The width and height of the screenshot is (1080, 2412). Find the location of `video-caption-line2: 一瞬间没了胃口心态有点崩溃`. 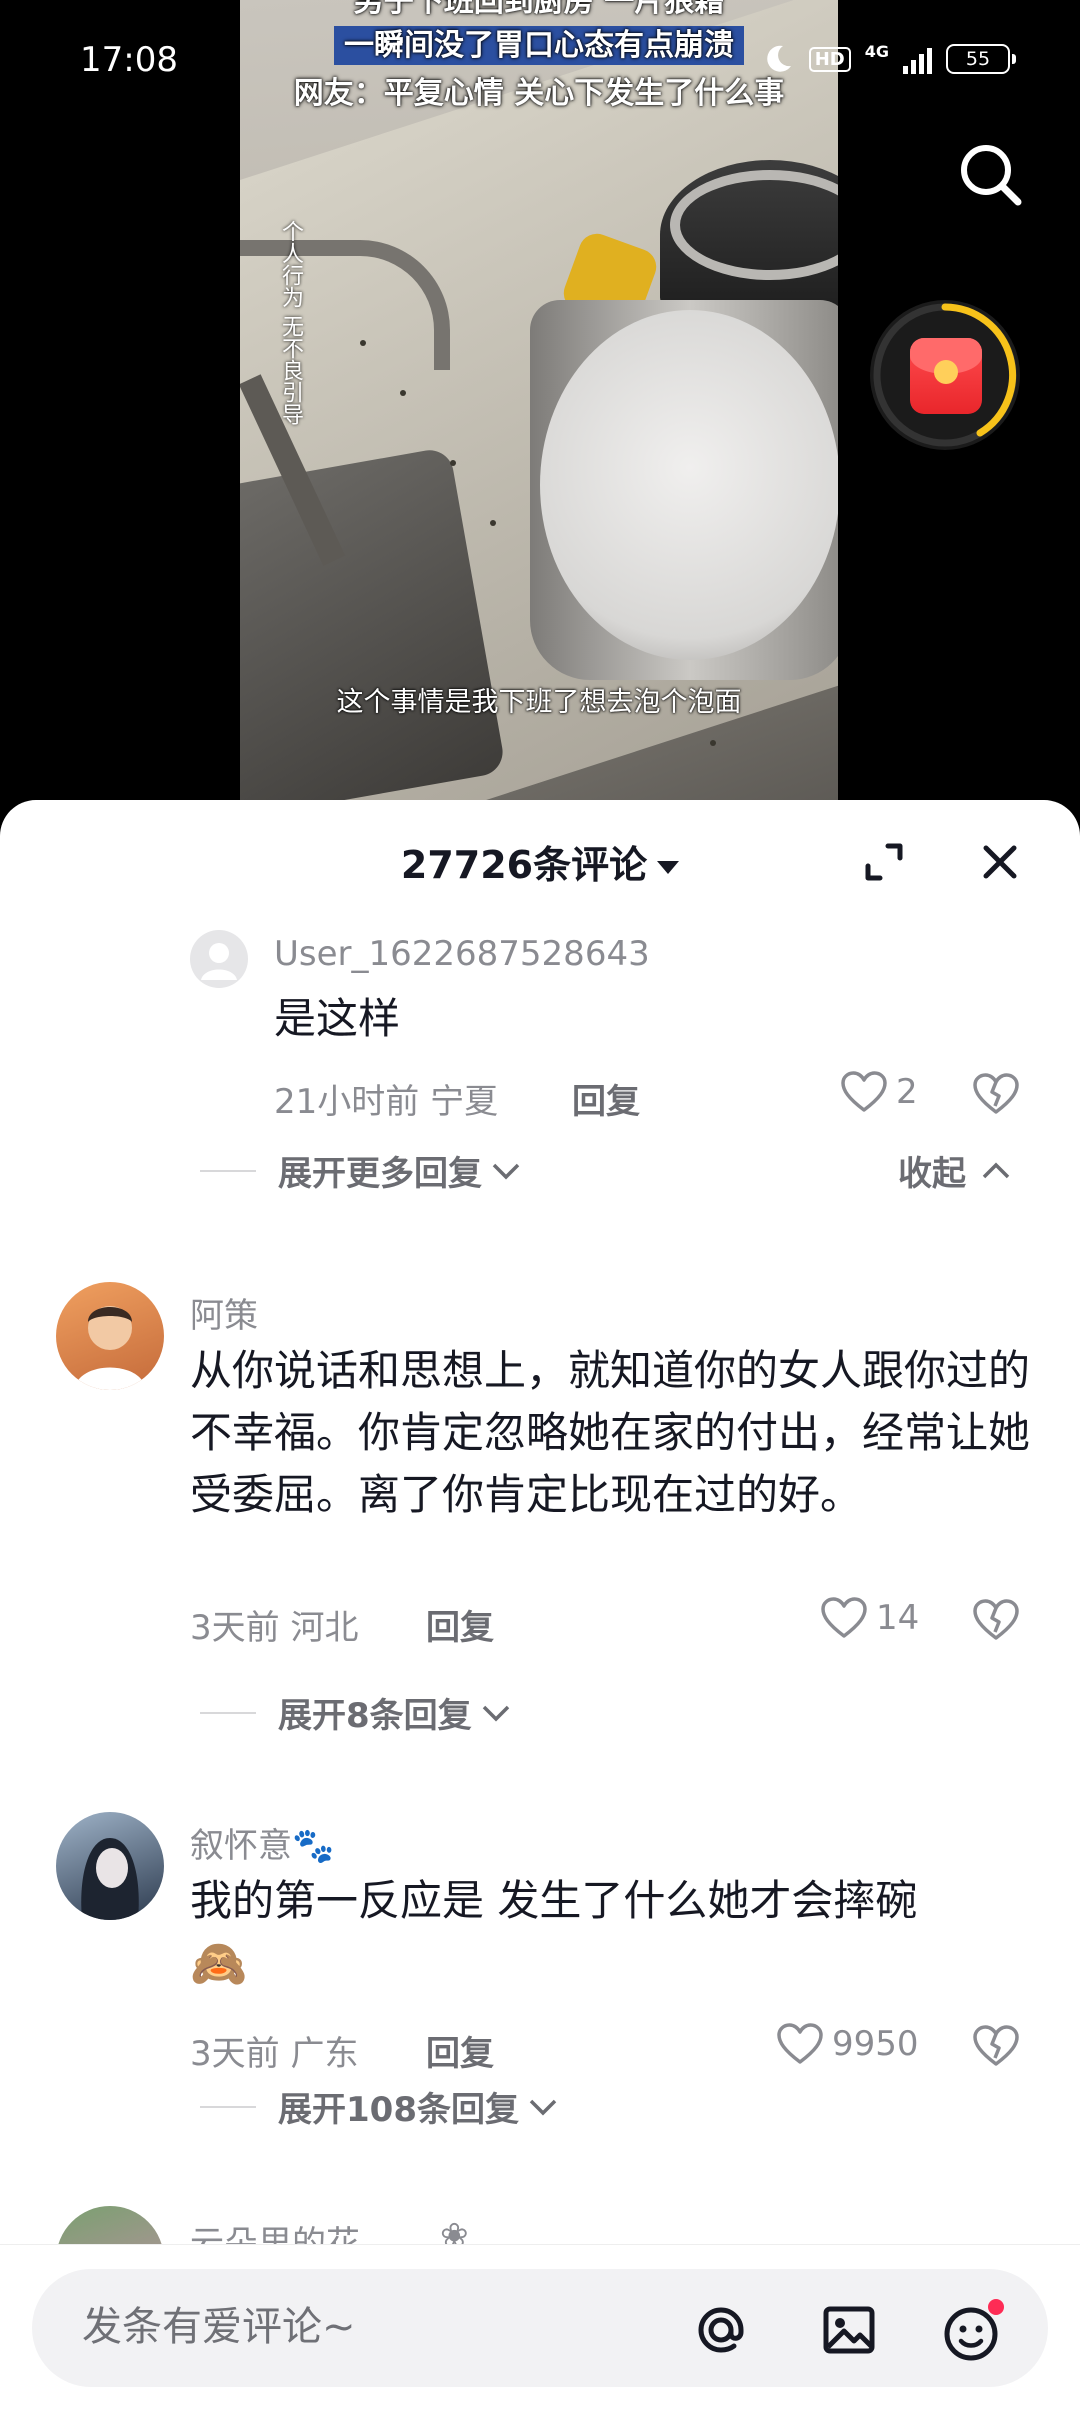

video-caption-line2: 一瞬间没了胃口心态有点崩溃 is located at coordinates (539, 42).